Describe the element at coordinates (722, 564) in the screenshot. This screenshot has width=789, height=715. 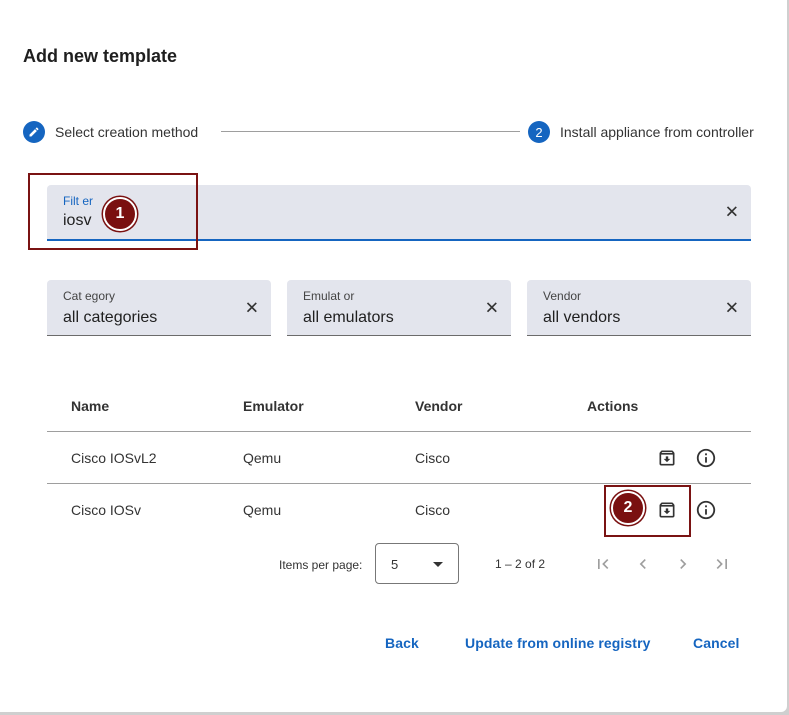
I see `last-page-icon` at that location.